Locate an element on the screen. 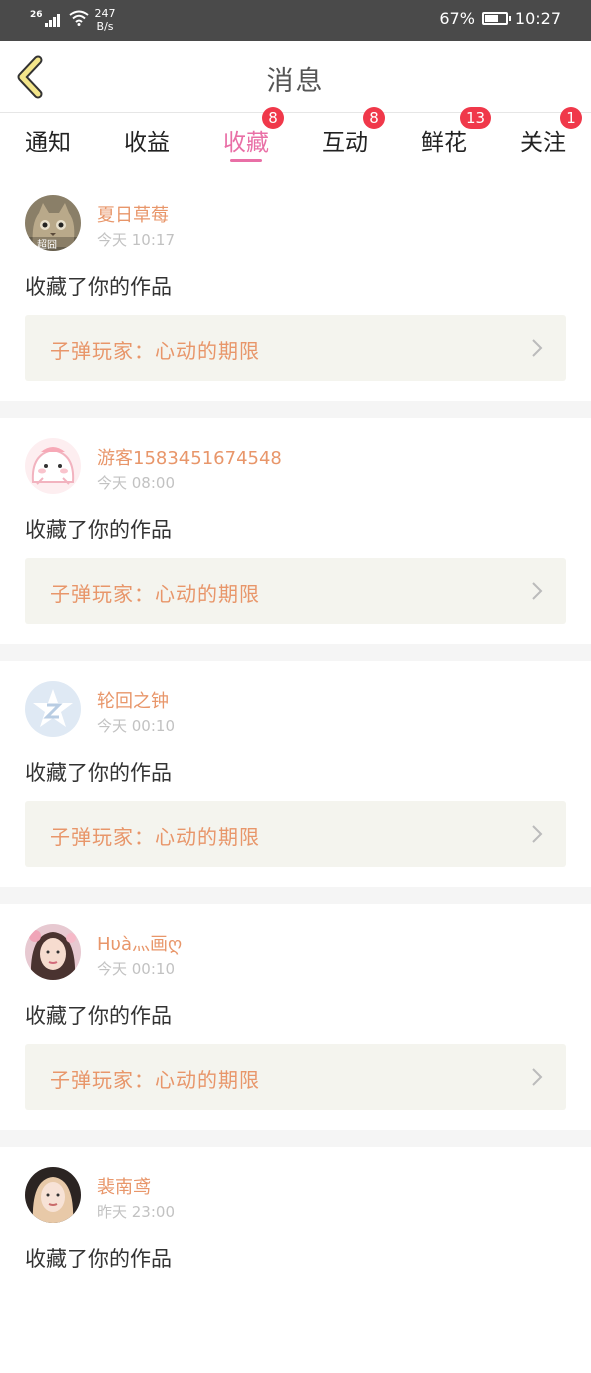 This screenshot has width=591, height=1373. default-star-avatar-icon is located at coordinates (53, 709).